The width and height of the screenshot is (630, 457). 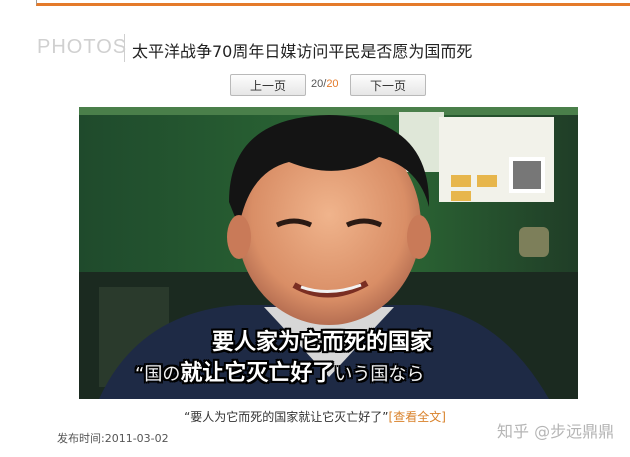 I want to click on subtitle-japanese-end: いう国なら, so click(x=379, y=374).